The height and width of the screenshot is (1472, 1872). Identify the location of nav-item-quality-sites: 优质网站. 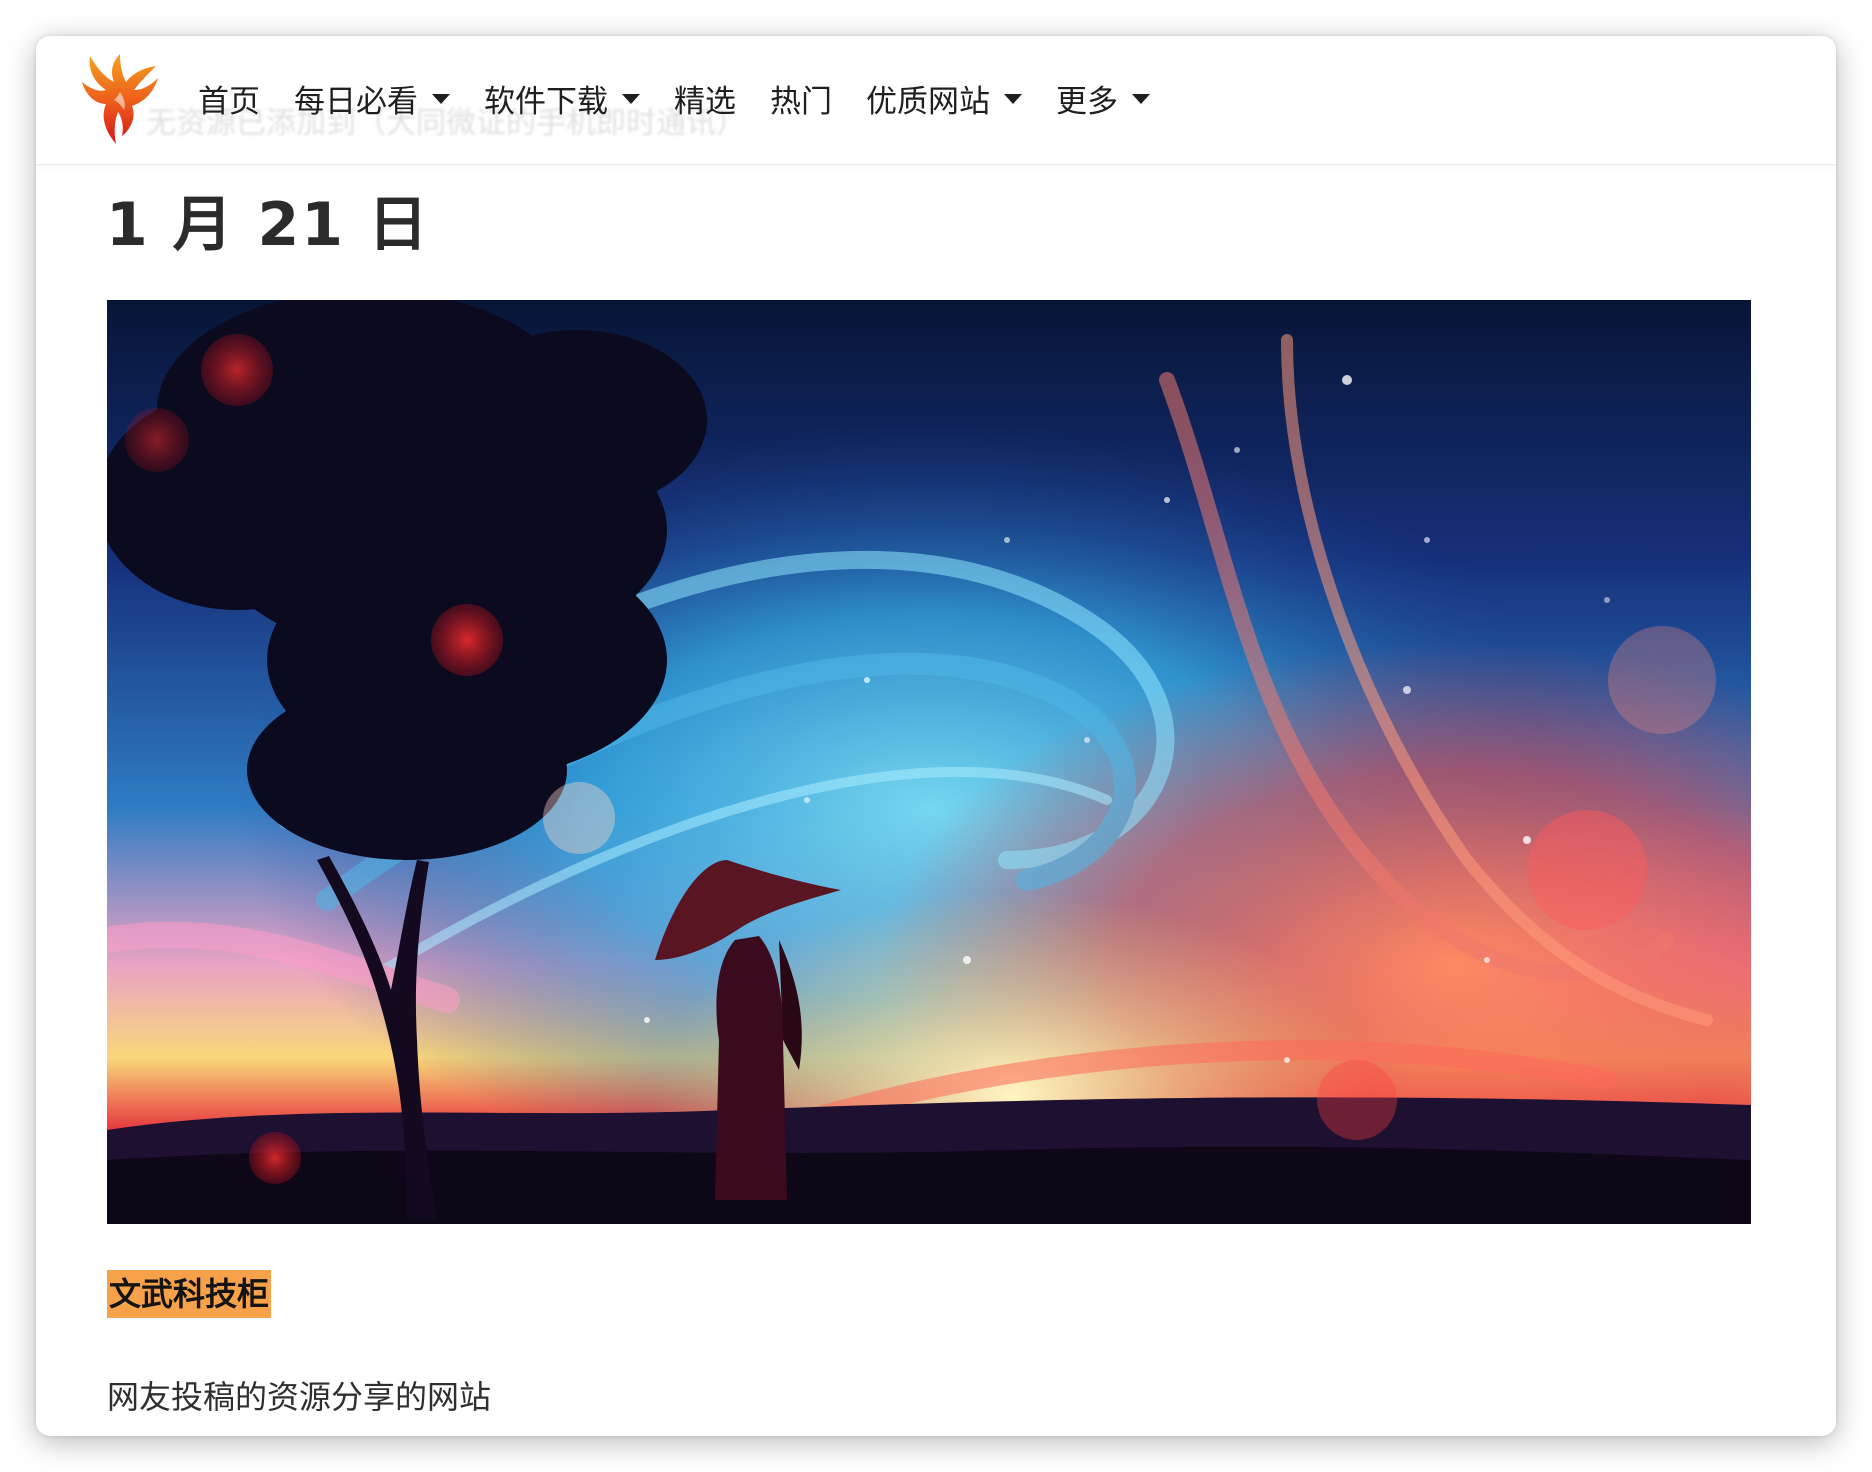
(944, 98).